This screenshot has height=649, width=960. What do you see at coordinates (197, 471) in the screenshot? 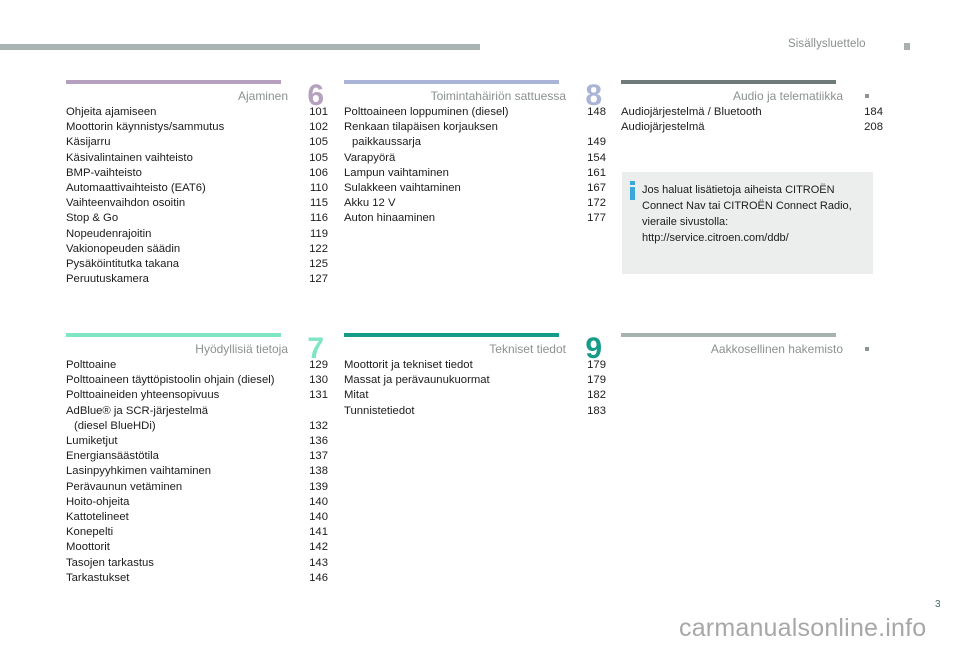
I see `toc-entry: Lasinpyyhkimen vaihtaminen 138` at bounding box center [197, 471].